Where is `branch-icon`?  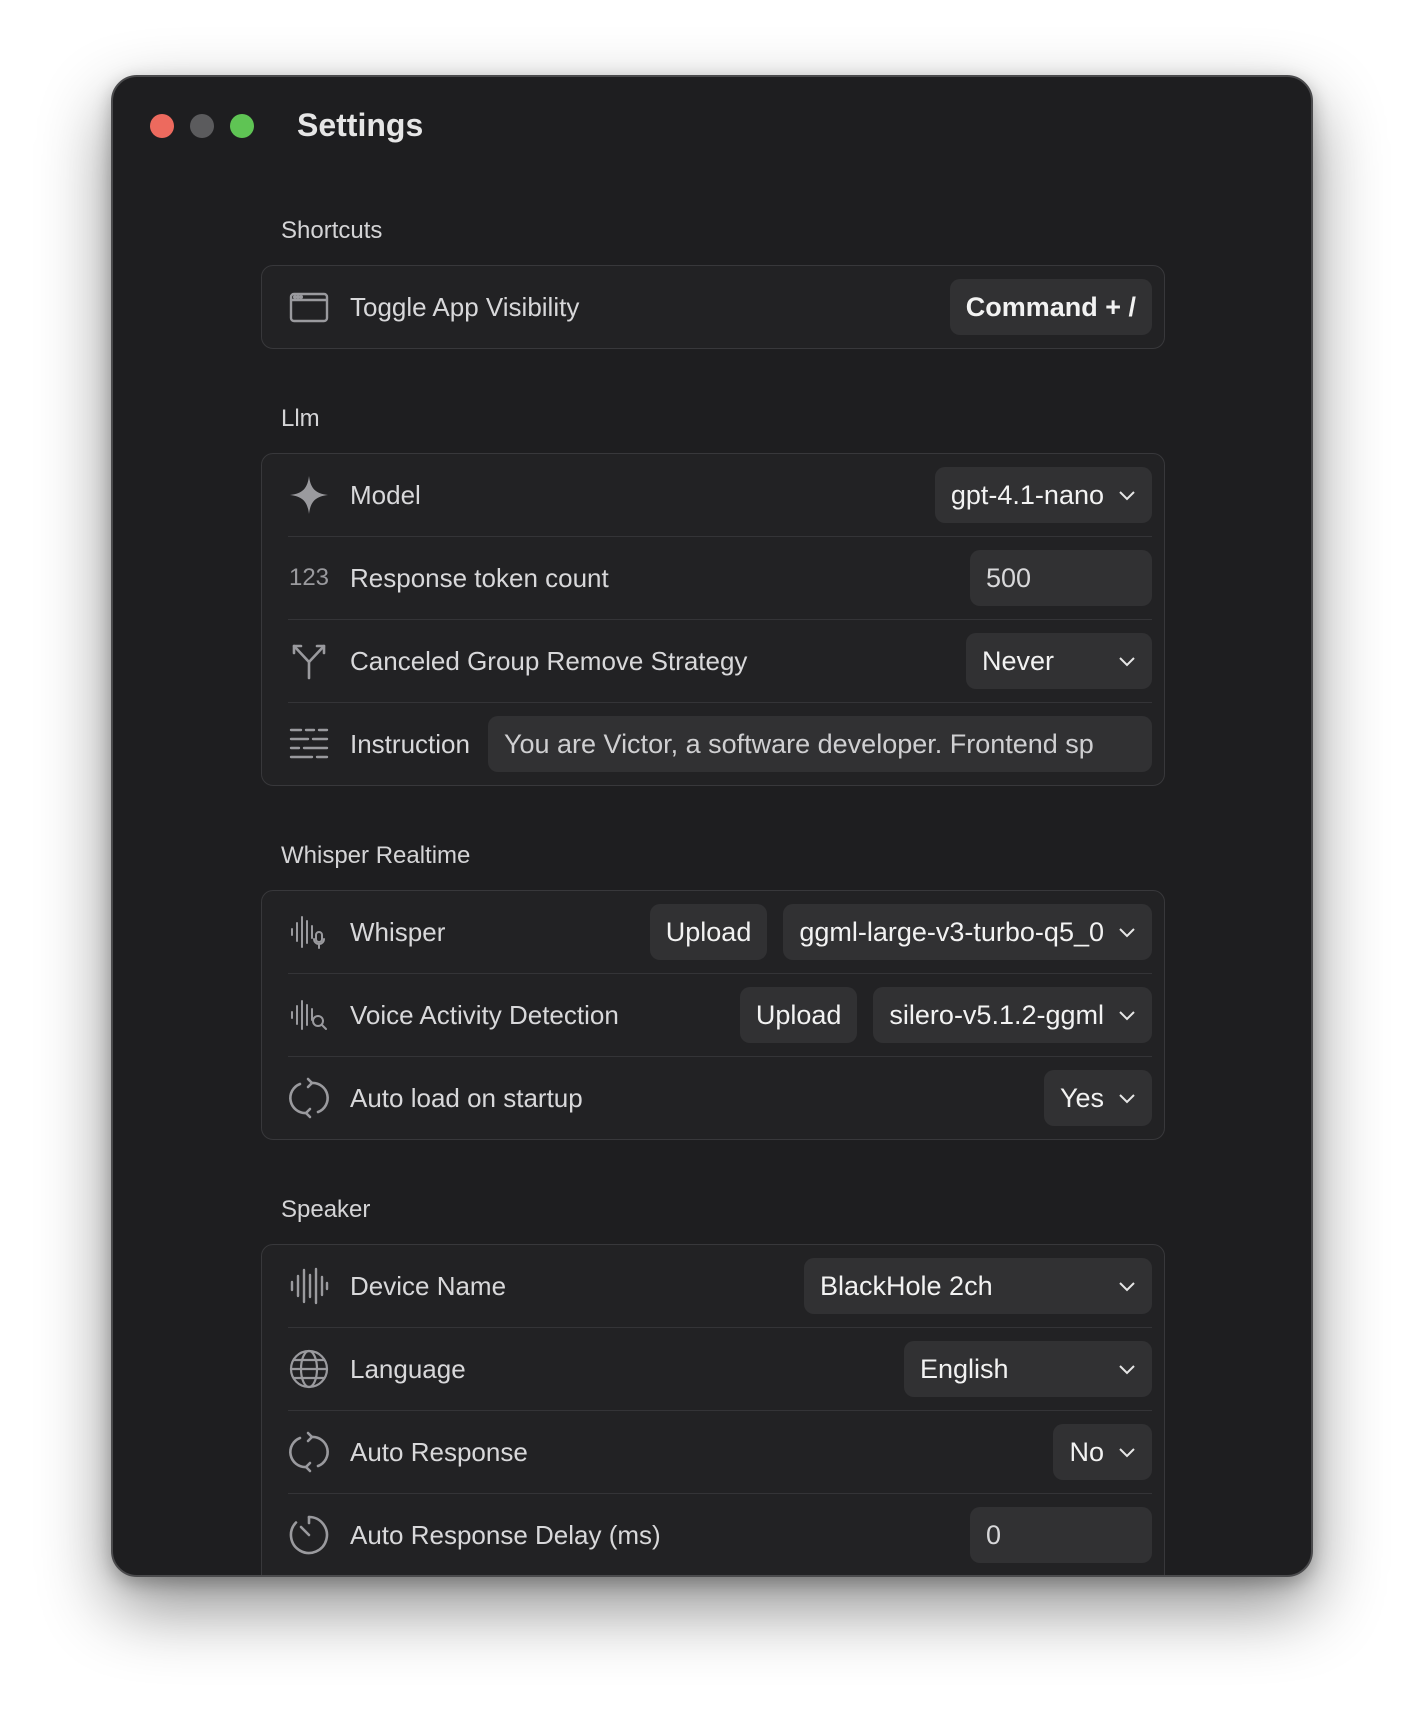
branch-icon is located at coordinates (309, 661).